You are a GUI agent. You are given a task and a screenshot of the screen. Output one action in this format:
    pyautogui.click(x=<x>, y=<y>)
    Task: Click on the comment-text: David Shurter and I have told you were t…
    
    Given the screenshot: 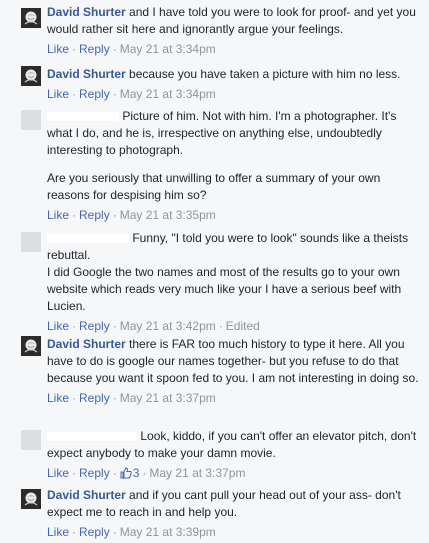 What is the action you would take?
    pyautogui.click(x=234, y=21)
    